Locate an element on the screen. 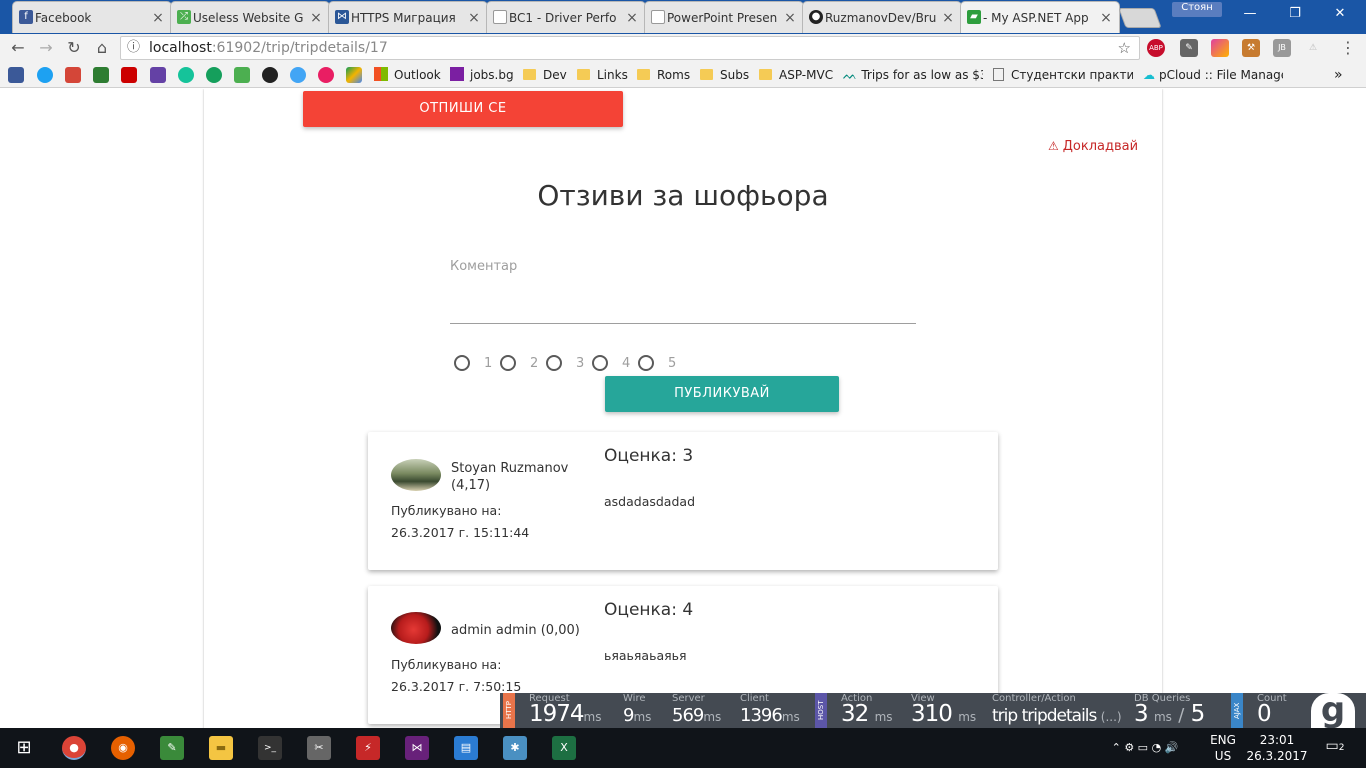 This screenshot has height=780, width=1366. drop-bookmark-icon is located at coordinates (298, 75).